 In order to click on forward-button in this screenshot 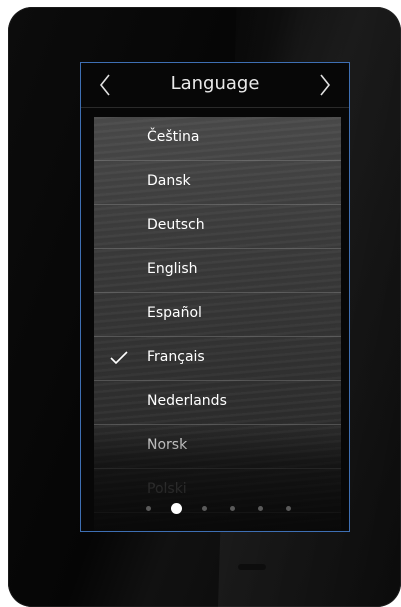, I will do `click(325, 85)`.